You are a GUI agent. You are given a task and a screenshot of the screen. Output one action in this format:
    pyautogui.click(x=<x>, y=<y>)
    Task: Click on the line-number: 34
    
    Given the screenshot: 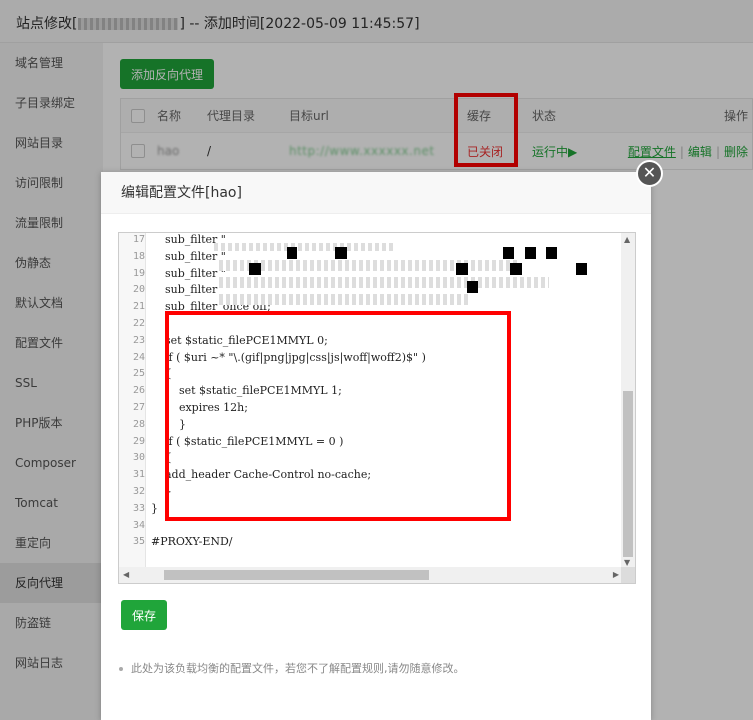 What is the action you would take?
    pyautogui.click(x=138, y=525)
    